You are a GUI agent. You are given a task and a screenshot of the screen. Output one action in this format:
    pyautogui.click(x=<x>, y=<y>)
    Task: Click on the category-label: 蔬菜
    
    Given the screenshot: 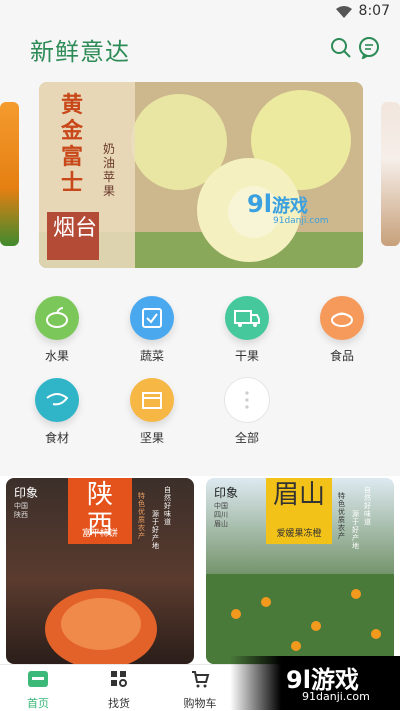 What is the action you would take?
    pyautogui.click(x=151, y=356)
    